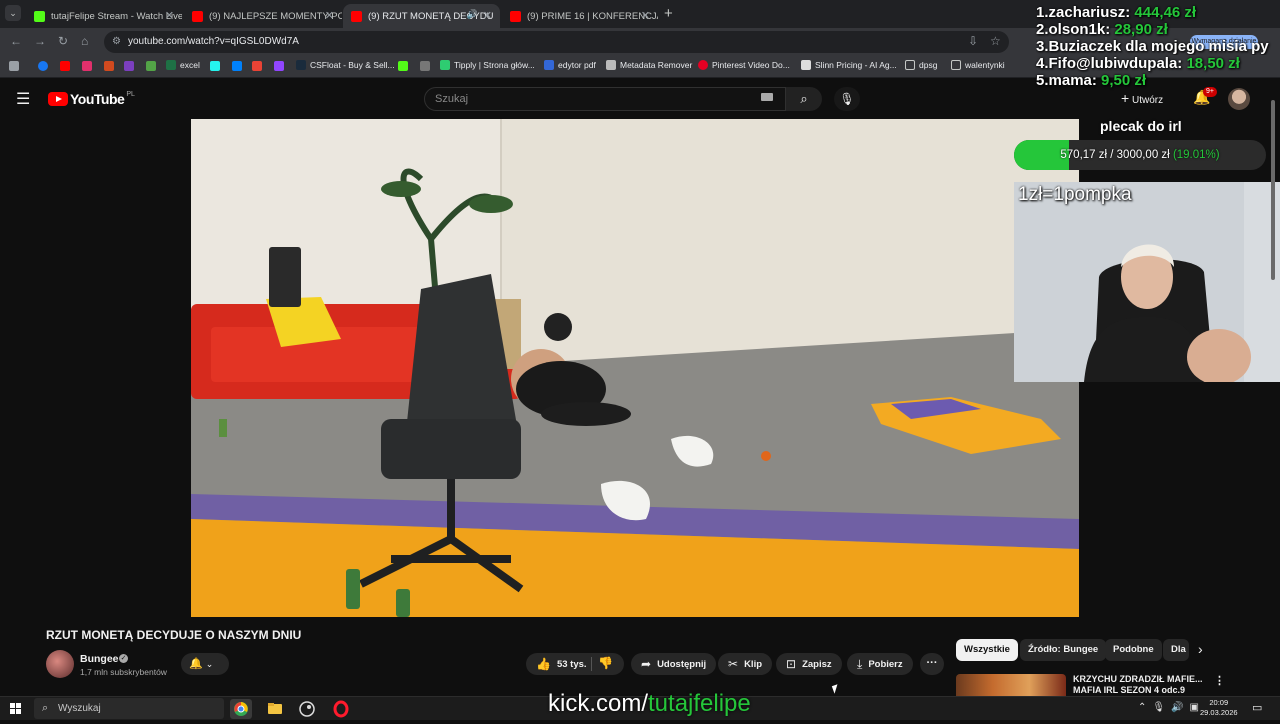  I want to click on taskbar-clock: 20:09 29.03.2026, so click(1219, 708).